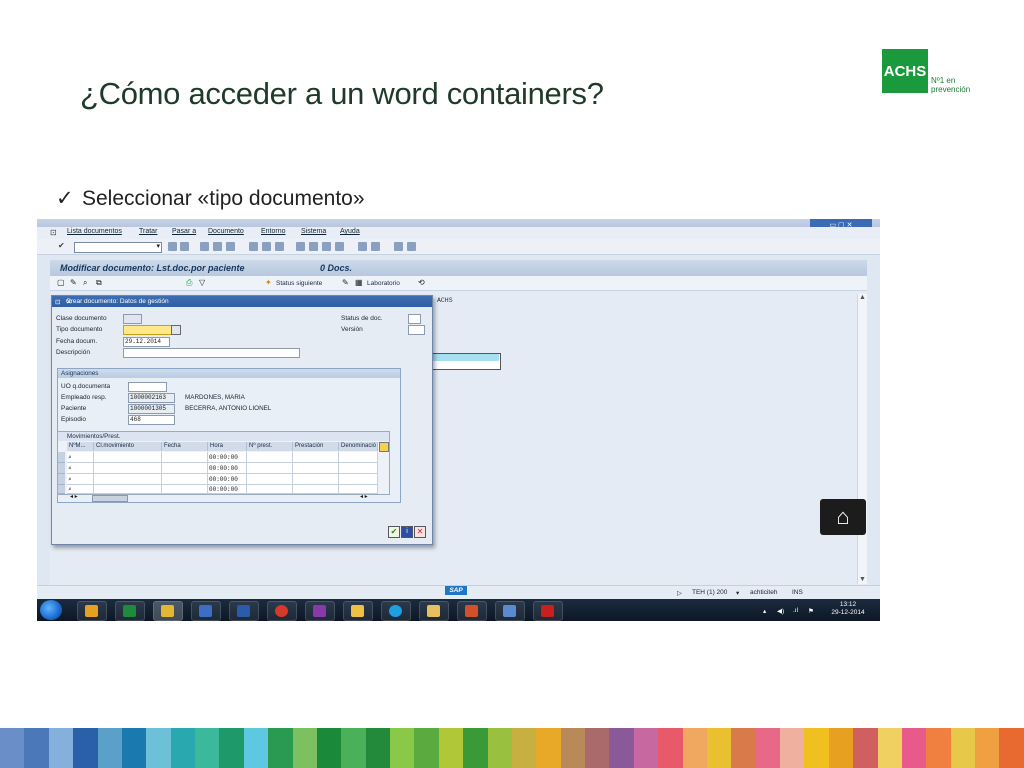 This screenshot has height=768, width=1024. Describe the element at coordinates (147, 330) in the screenshot. I see `tipo-documento-field` at that location.